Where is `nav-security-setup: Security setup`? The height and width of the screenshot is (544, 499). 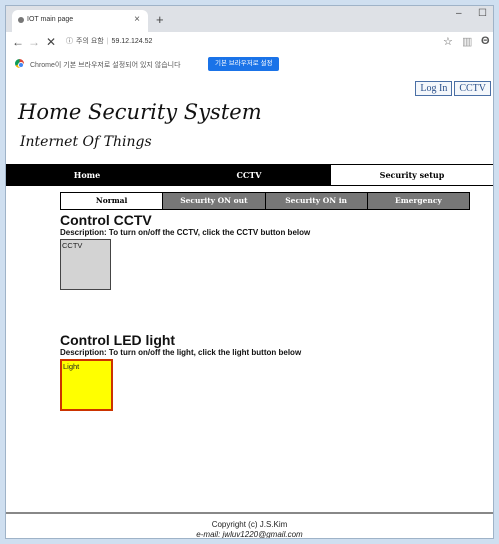
nav-security-setup: Security setup is located at coordinates (411, 175).